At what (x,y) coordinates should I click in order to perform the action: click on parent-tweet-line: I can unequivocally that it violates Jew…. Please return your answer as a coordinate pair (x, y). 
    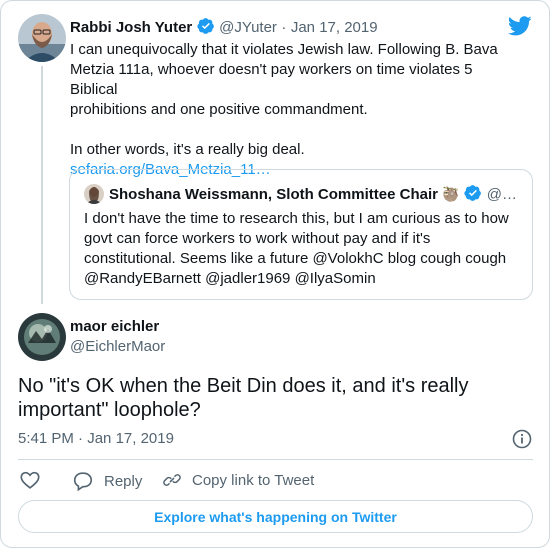
    Looking at the image, I should click on (284, 49).